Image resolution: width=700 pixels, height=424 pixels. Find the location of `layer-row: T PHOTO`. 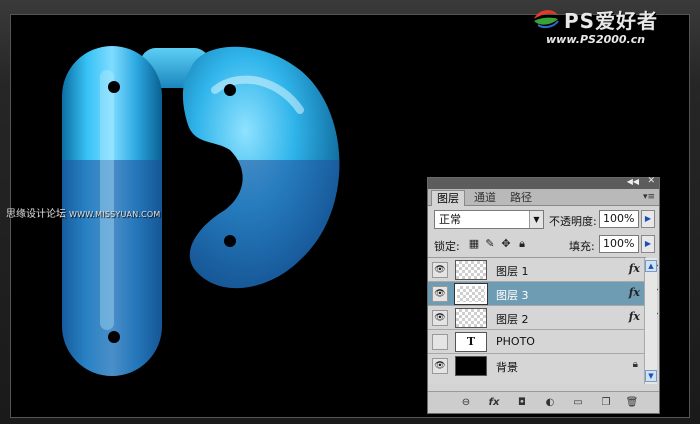

layer-row: T PHOTO is located at coordinates (537, 342).